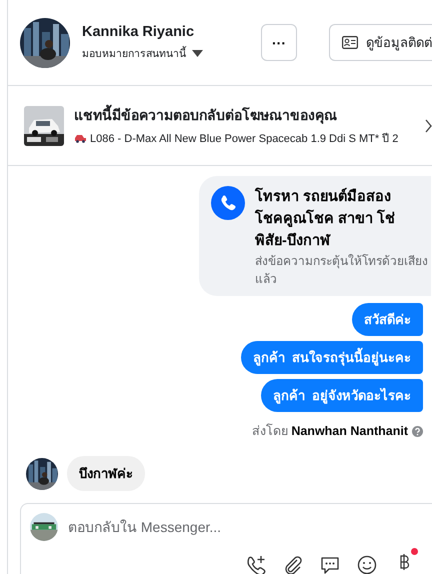  What do you see at coordinates (197, 53) in the screenshot?
I see `caret-icon` at bounding box center [197, 53].